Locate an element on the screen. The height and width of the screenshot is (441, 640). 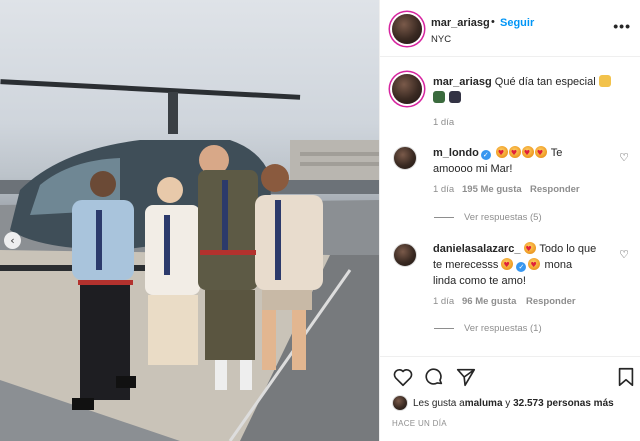
caption-time: 1 día is located at coordinates (443, 122).